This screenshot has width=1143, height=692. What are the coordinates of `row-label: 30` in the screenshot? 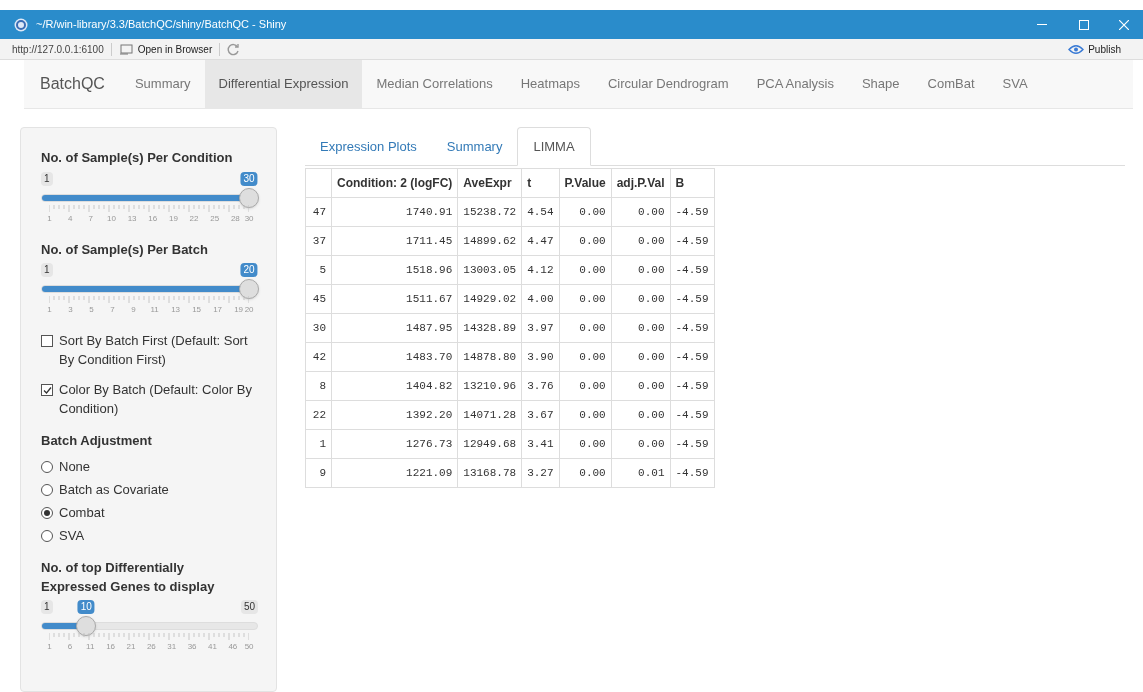 It's located at (318, 328).